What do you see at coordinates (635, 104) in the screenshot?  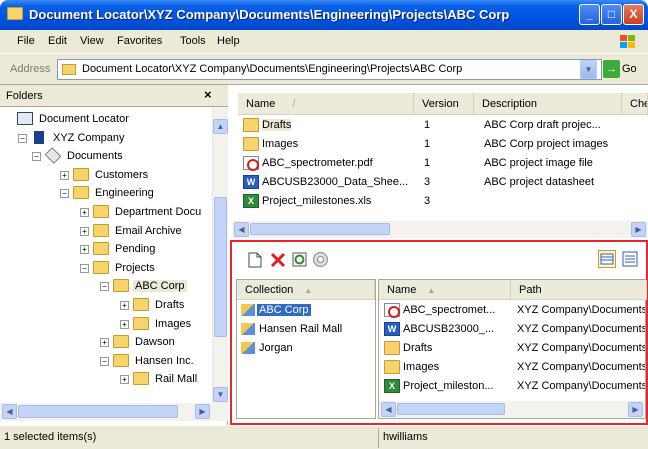 I see `column-header-checked: Chec` at bounding box center [635, 104].